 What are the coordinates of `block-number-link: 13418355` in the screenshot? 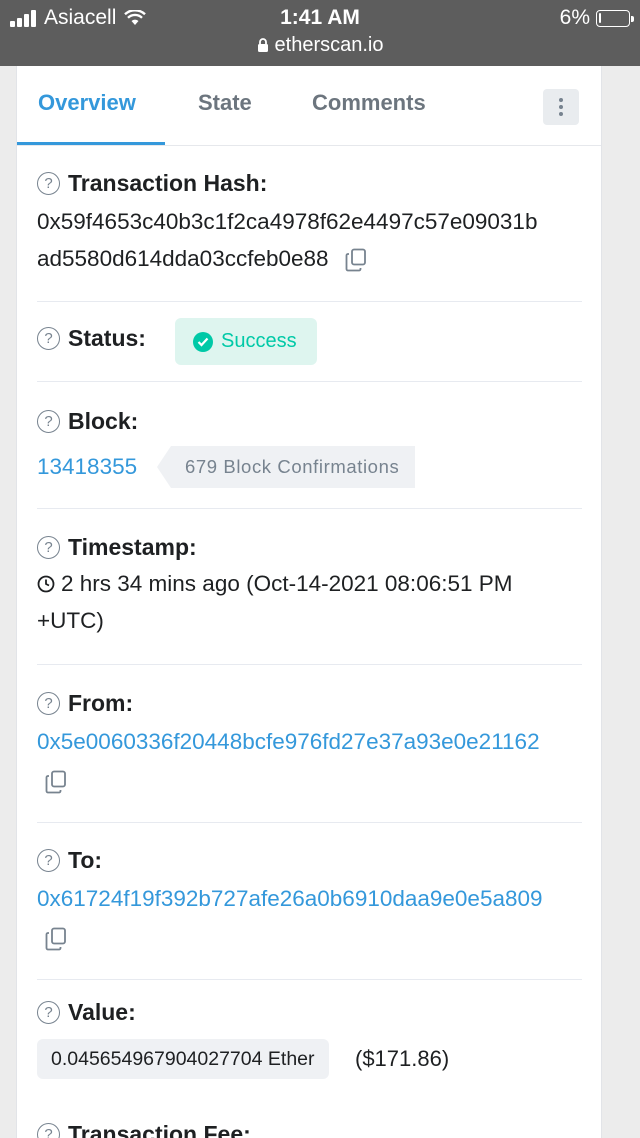 It's located at (87, 466).